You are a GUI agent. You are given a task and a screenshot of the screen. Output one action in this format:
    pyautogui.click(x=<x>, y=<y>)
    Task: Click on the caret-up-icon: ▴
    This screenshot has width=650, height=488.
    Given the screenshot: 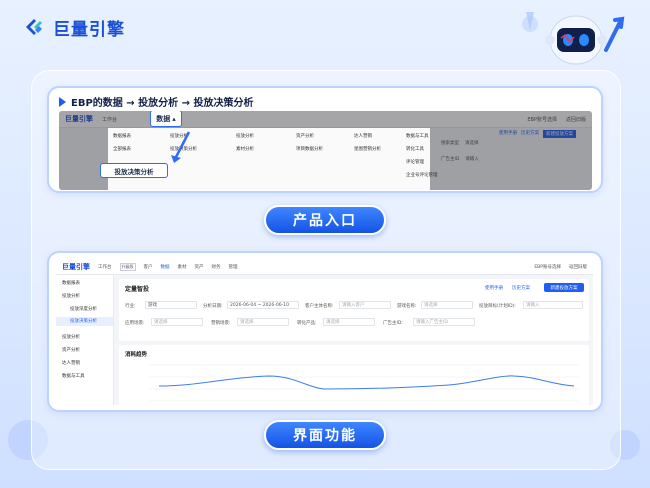 What is the action you would take?
    pyautogui.click(x=174, y=118)
    